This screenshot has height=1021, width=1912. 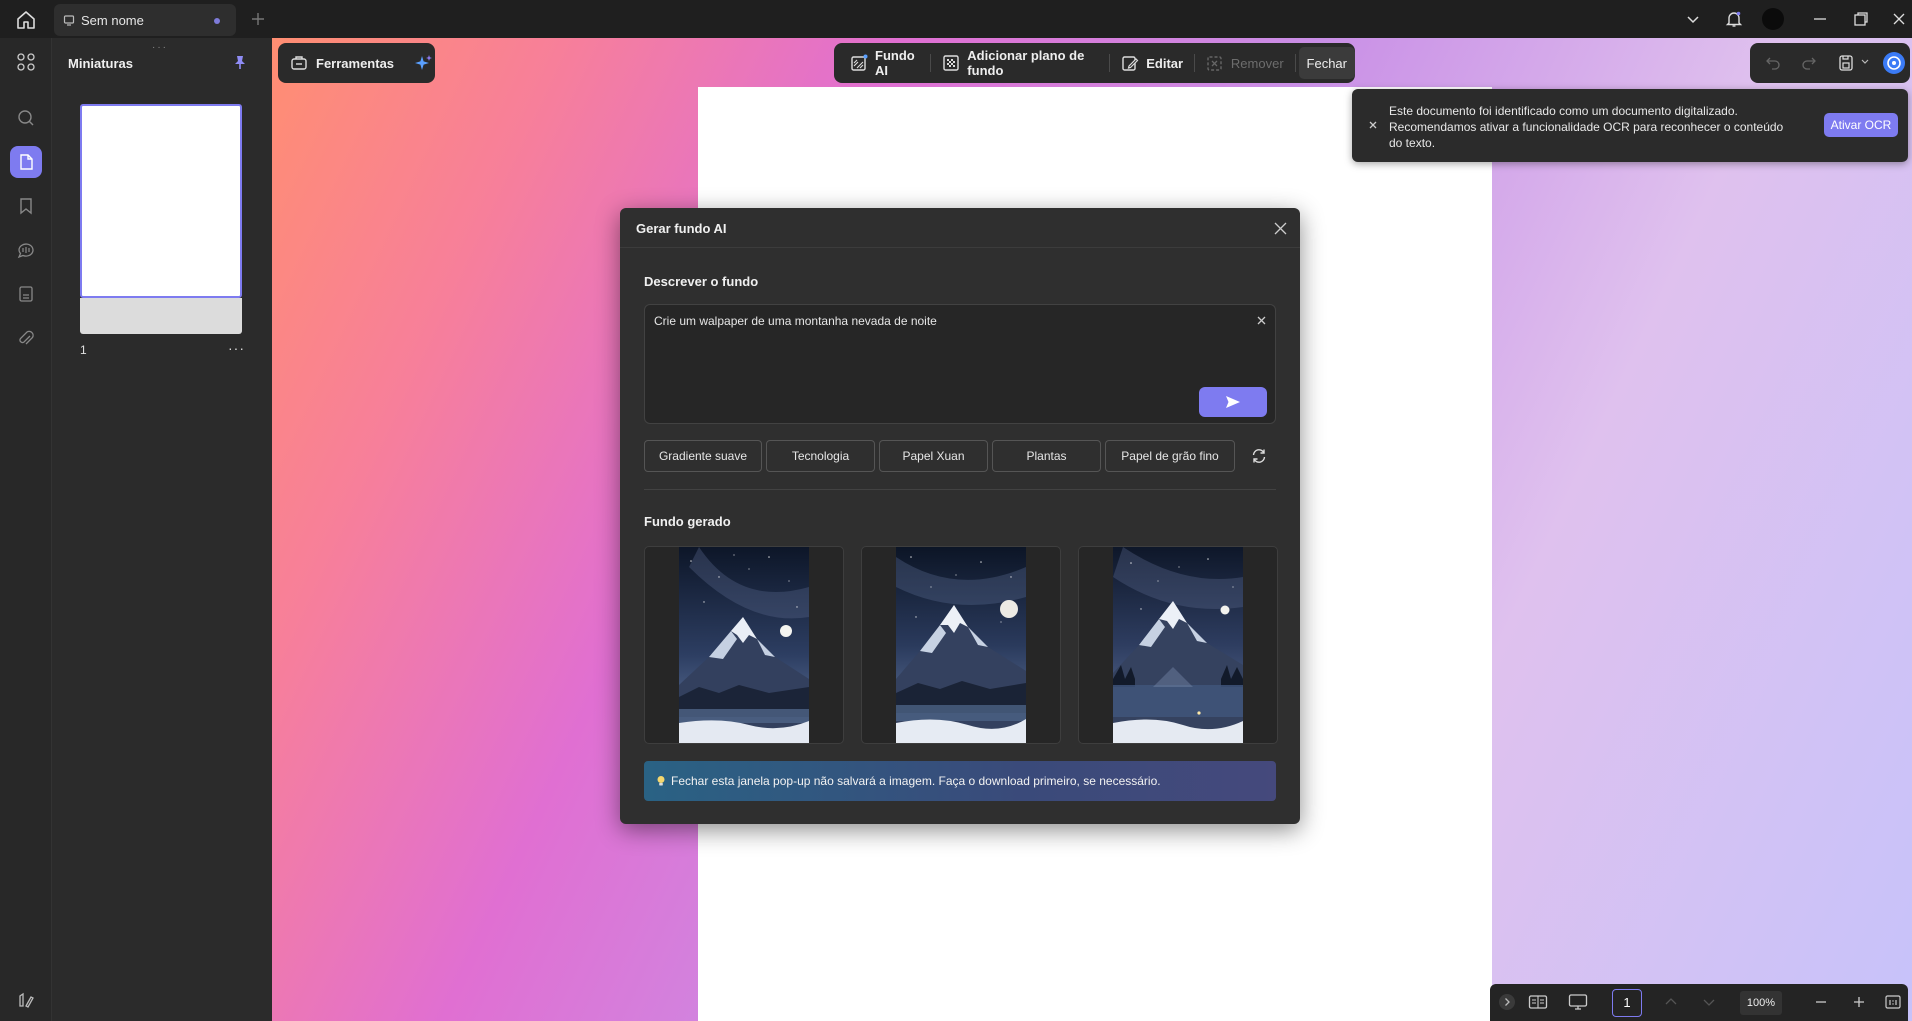 What do you see at coordinates (240, 62) in the screenshot?
I see `pin-icon` at bounding box center [240, 62].